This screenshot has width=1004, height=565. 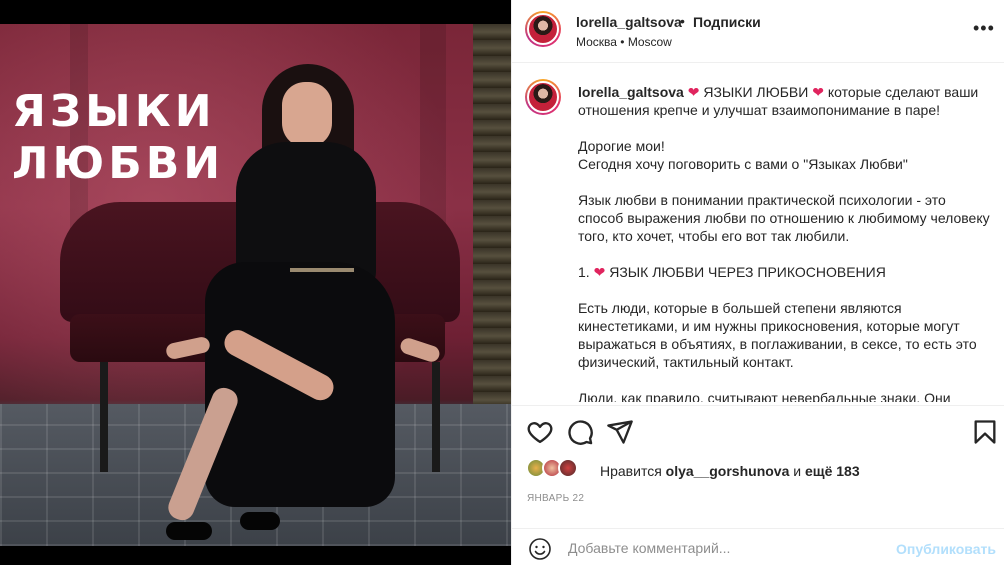 What do you see at coordinates (540, 432) in the screenshot?
I see `heart-icon` at bounding box center [540, 432].